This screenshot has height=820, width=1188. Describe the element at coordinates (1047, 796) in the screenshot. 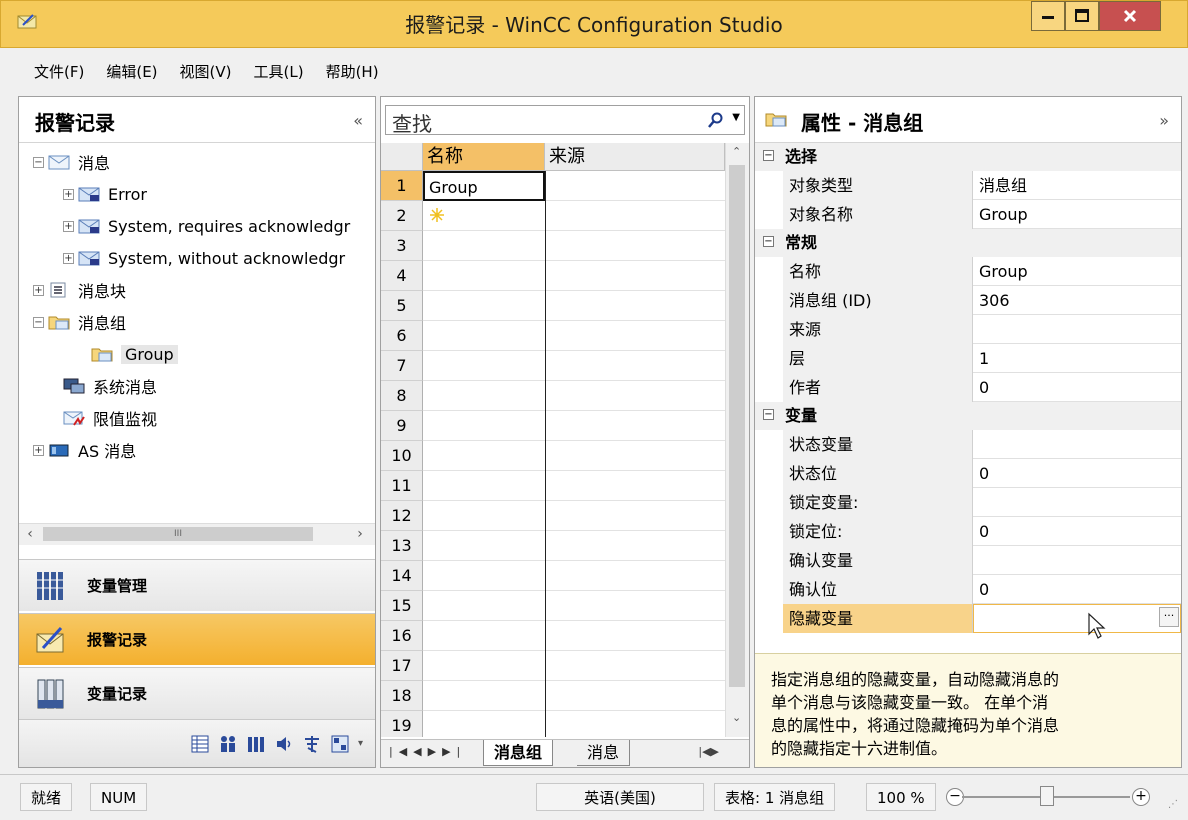

I see `zoom-slider-thumb` at that location.